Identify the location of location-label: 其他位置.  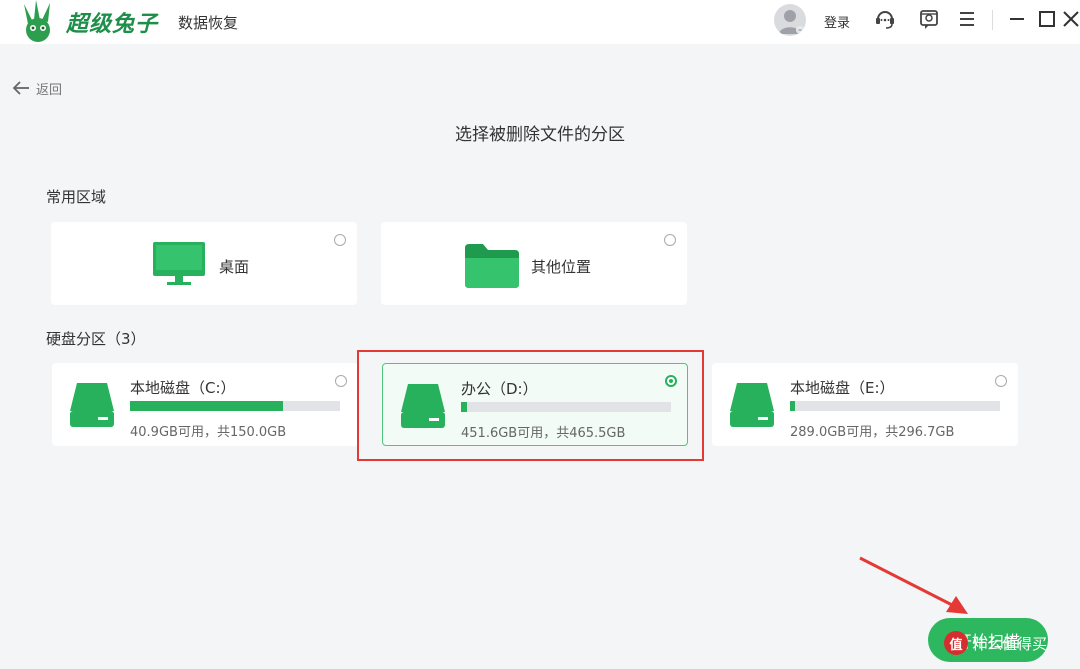
(561, 267).